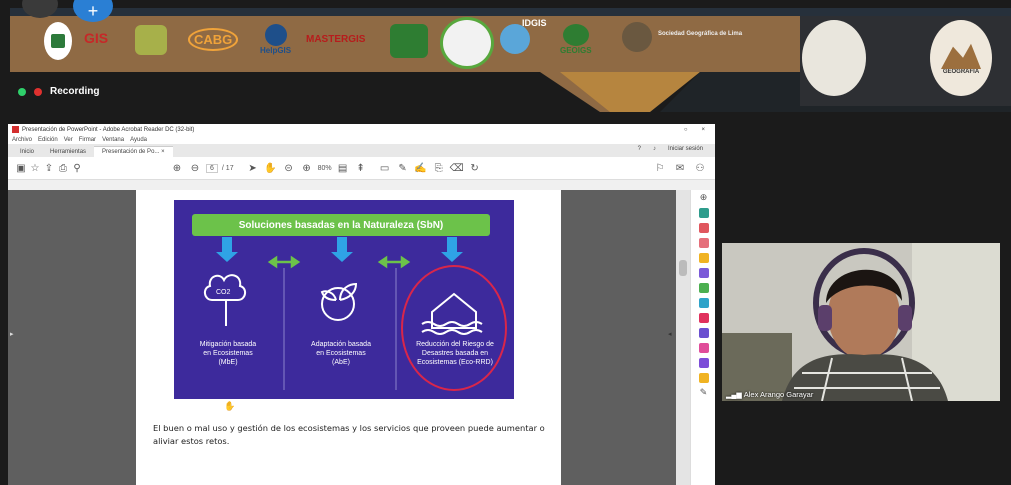 The image size is (1011, 485). What do you see at coordinates (228, 353) in the screenshot?
I see `slide-column-mbe: Mitigación basada en Ecosistemas (MbE)` at bounding box center [228, 353].